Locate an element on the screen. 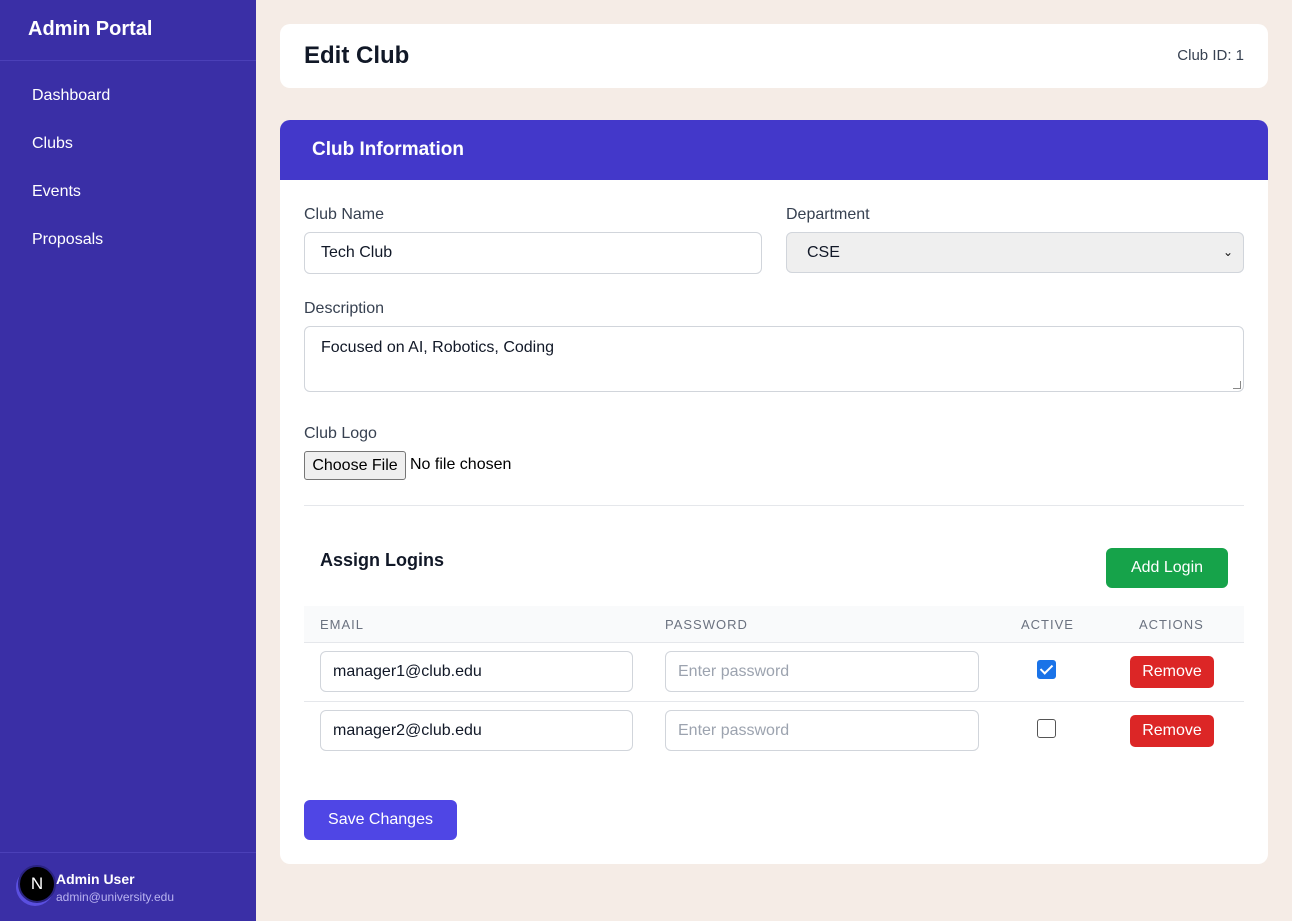 This screenshot has height=921, width=1292. page-header: Edit Club Club ID: 1 is located at coordinates (774, 56).